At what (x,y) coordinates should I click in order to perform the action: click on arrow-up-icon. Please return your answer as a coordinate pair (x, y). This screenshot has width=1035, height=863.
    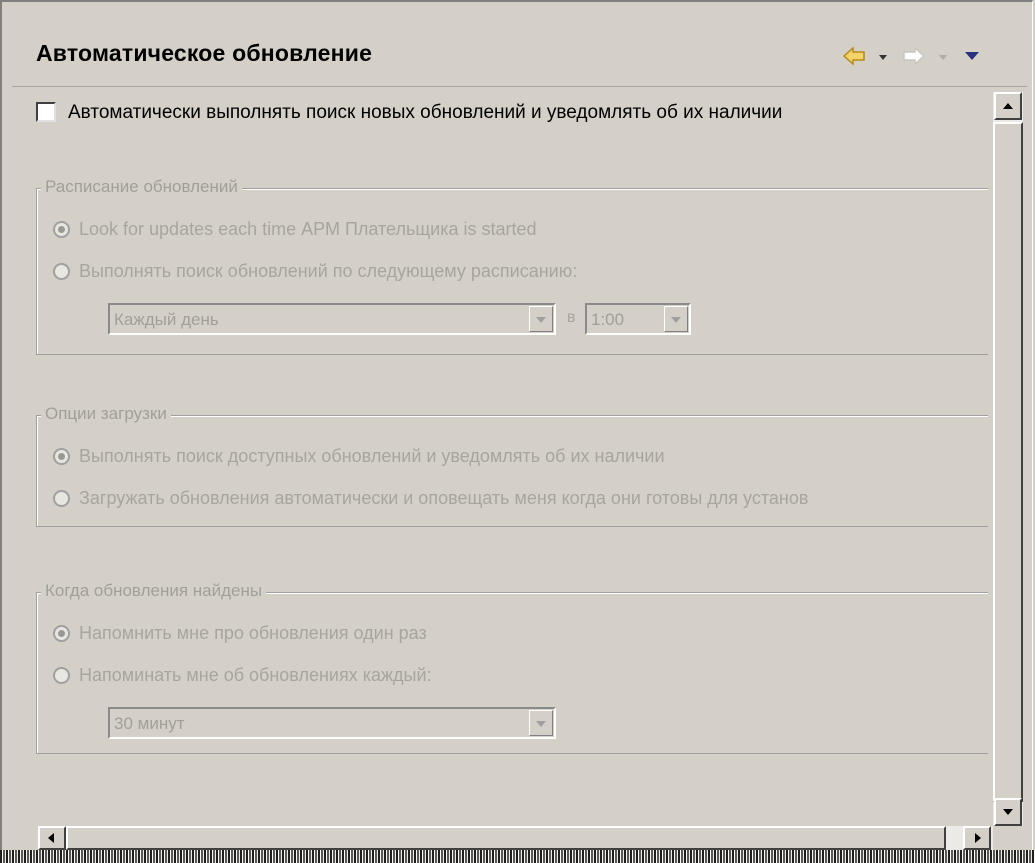
    Looking at the image, I should click on (1008, 106).